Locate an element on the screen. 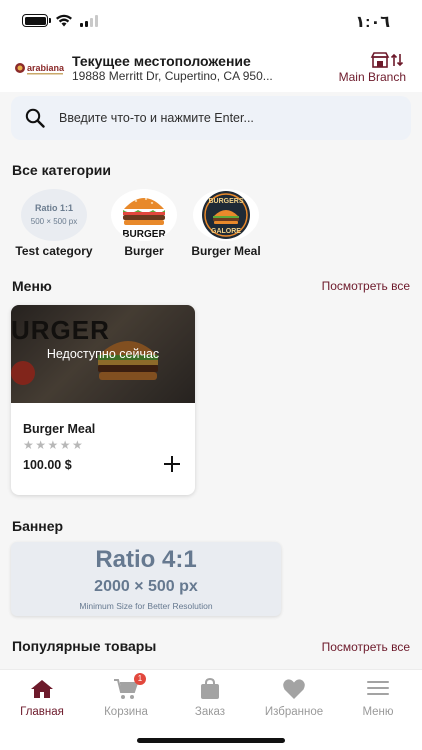 The height and width of the screenshot is (750, 422). category-burger-meal: BURGERS GALORE Burger Meal is located at coordinates (226, 226).